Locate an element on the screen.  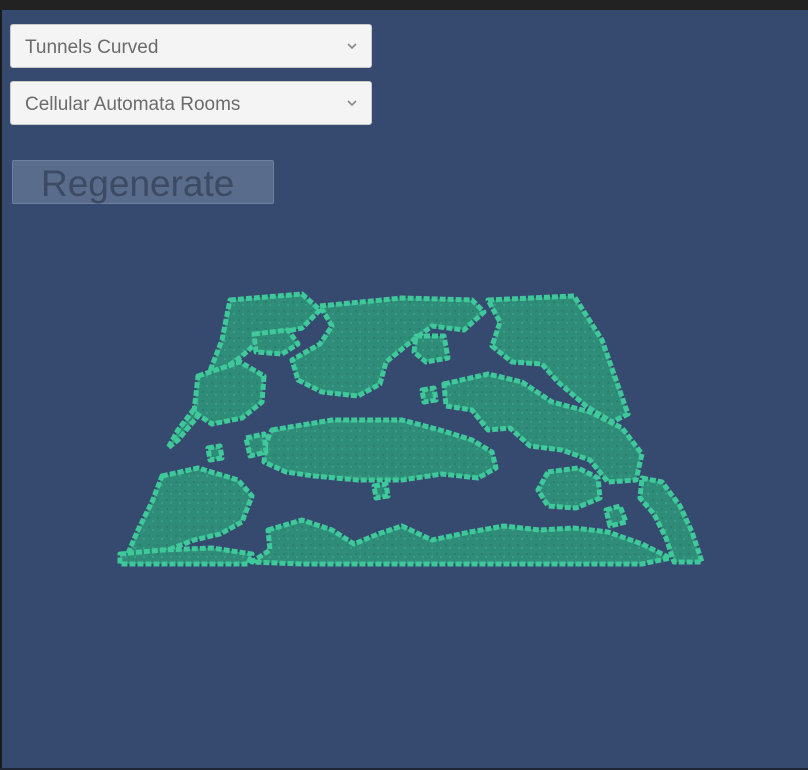
room-algorithm-dropdown: Cellular Automata Rooms is located at coordinates (191, 103).